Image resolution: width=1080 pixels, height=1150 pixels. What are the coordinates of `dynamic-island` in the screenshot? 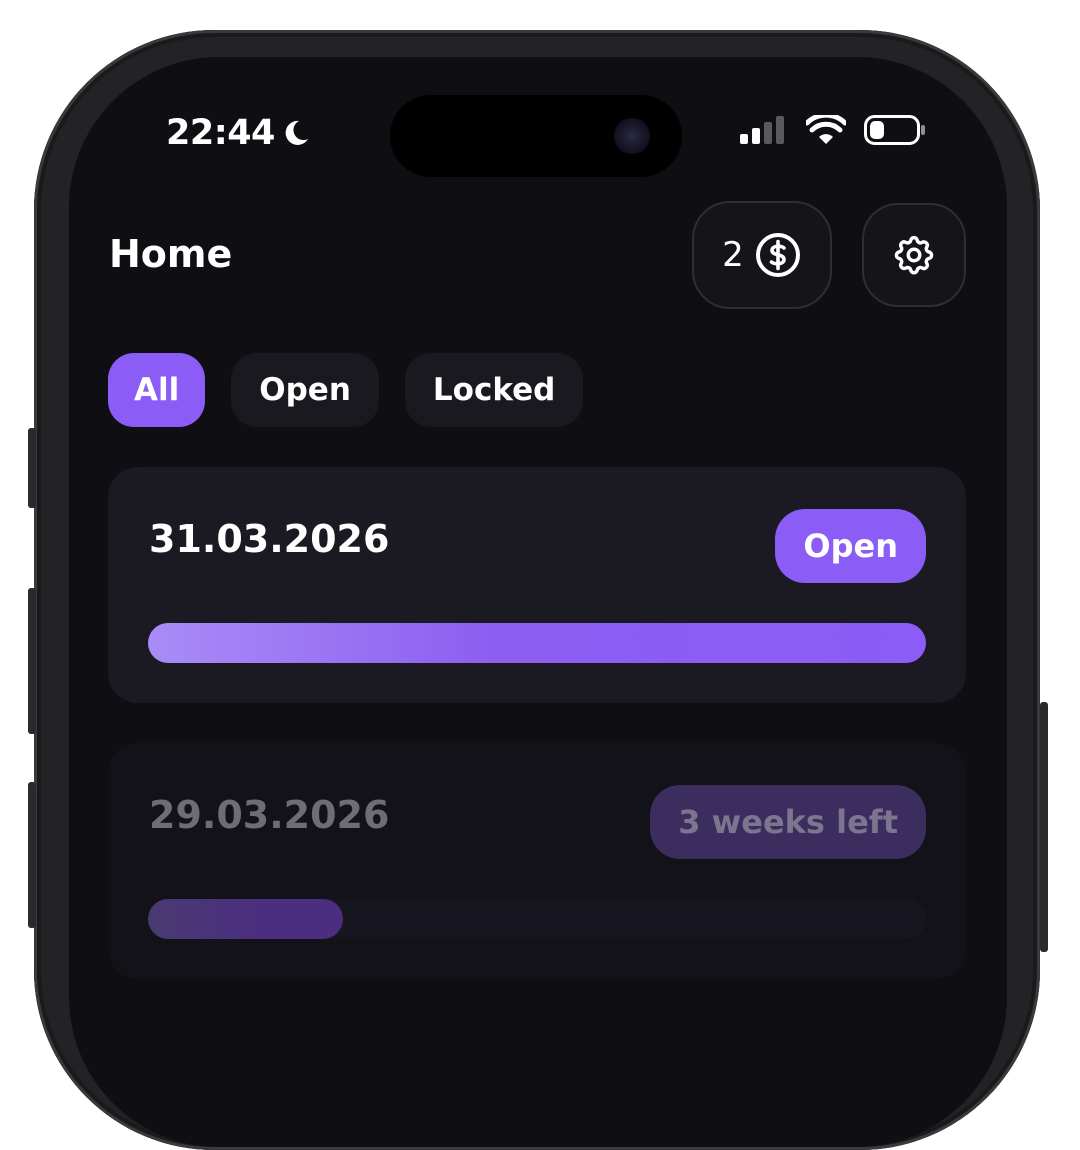 It's located at (536, 136).